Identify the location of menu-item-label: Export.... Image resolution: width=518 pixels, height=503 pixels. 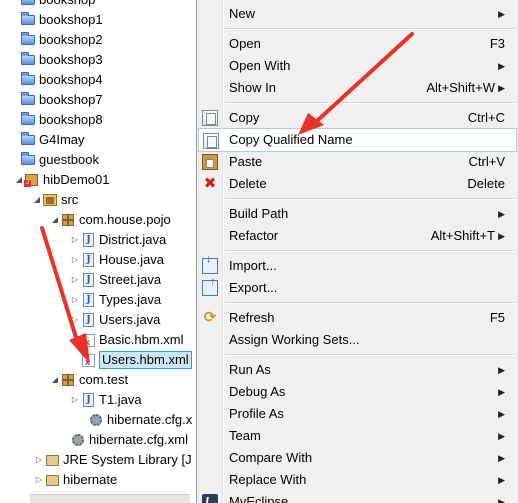
(253, 287).